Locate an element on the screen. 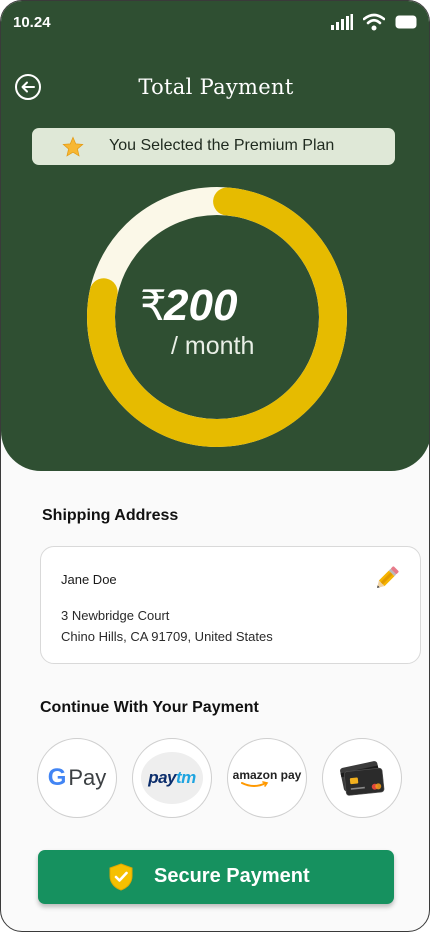  shield-check-icon is located at coordinates (121, 877).